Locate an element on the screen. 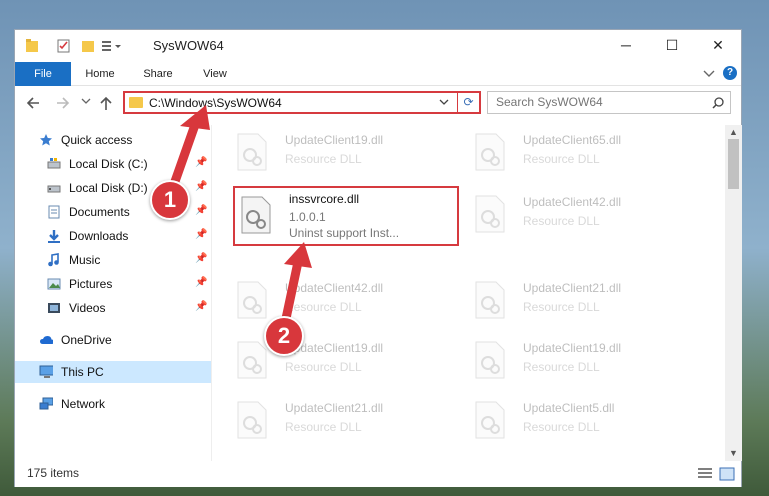 This screenshot has width=769, height=496. recent-locations-icon is located at coordinates (86, 102).